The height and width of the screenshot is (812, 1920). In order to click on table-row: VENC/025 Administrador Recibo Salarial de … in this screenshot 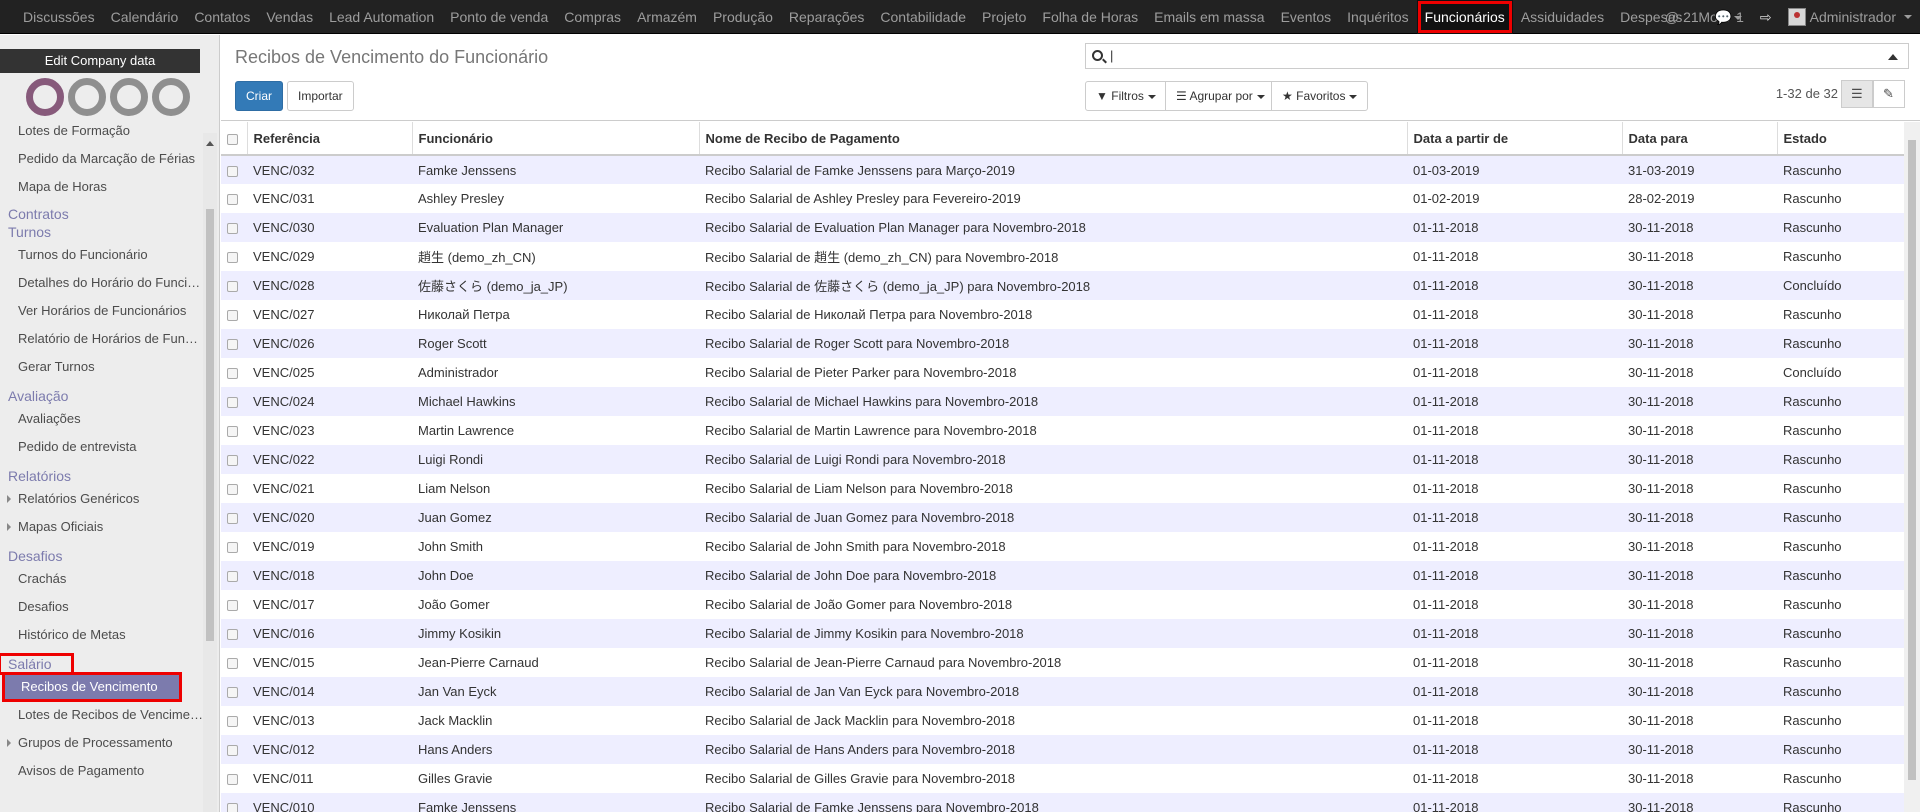, I will do `click(1062, 372)`.